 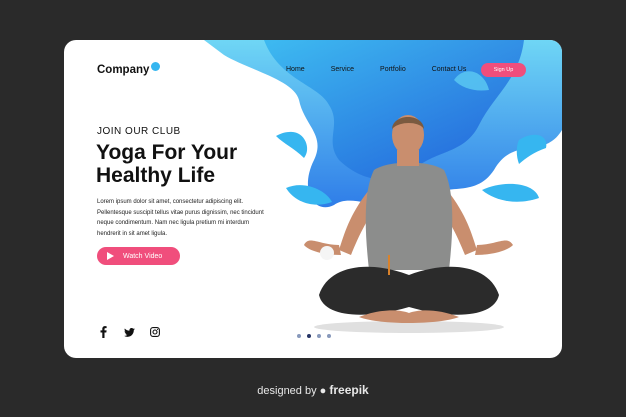 What do you see at coordinates (314, 336) in the screenshot?
I see `slide-pagination` at bounding box center [314, 336].